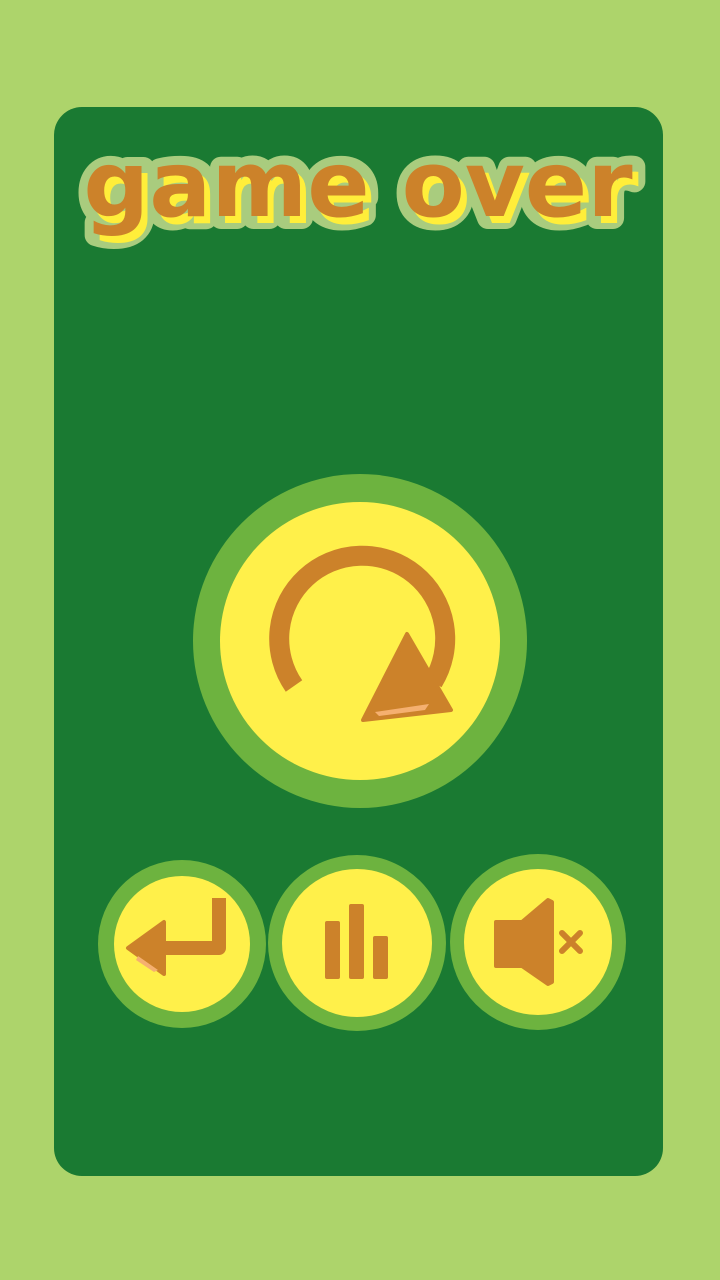  I want to click on replay-button-graphic, so click(360, 641).